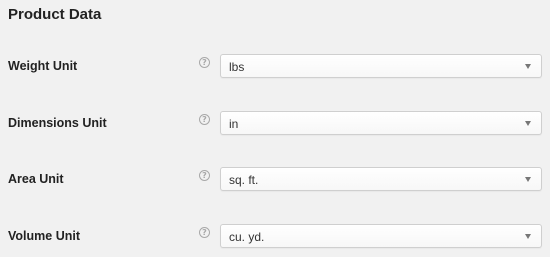 The width and height of the screenshot is (550, 257). What do you see at coordinates (55, 14) in the screenshot?
I see `section-title: Product Data` at bounding box center [55, 14].